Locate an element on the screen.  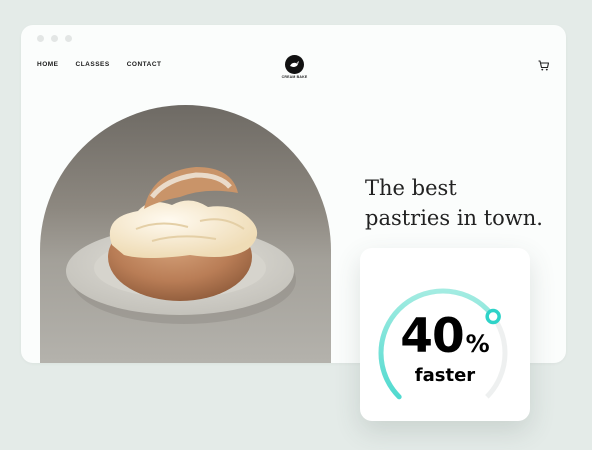
headline-line-1: The best is located at coordinates (411, 188).